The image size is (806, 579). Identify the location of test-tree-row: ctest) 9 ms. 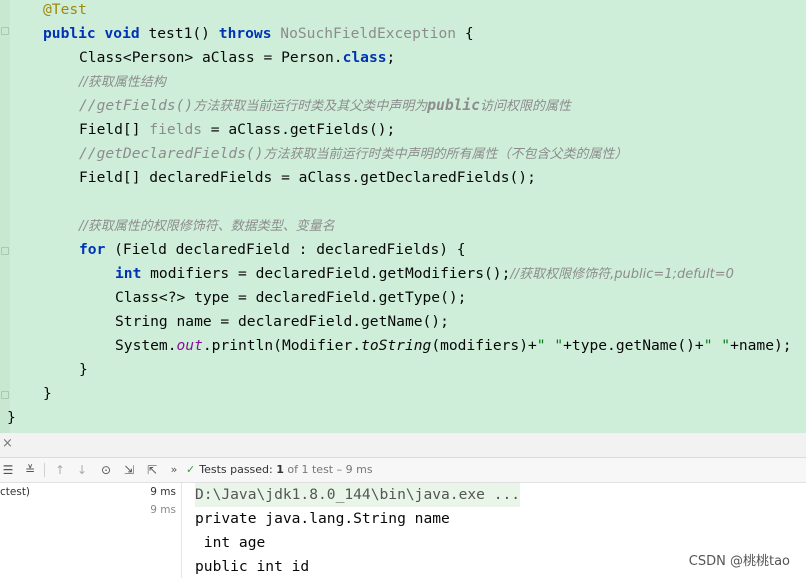
(90, 492).